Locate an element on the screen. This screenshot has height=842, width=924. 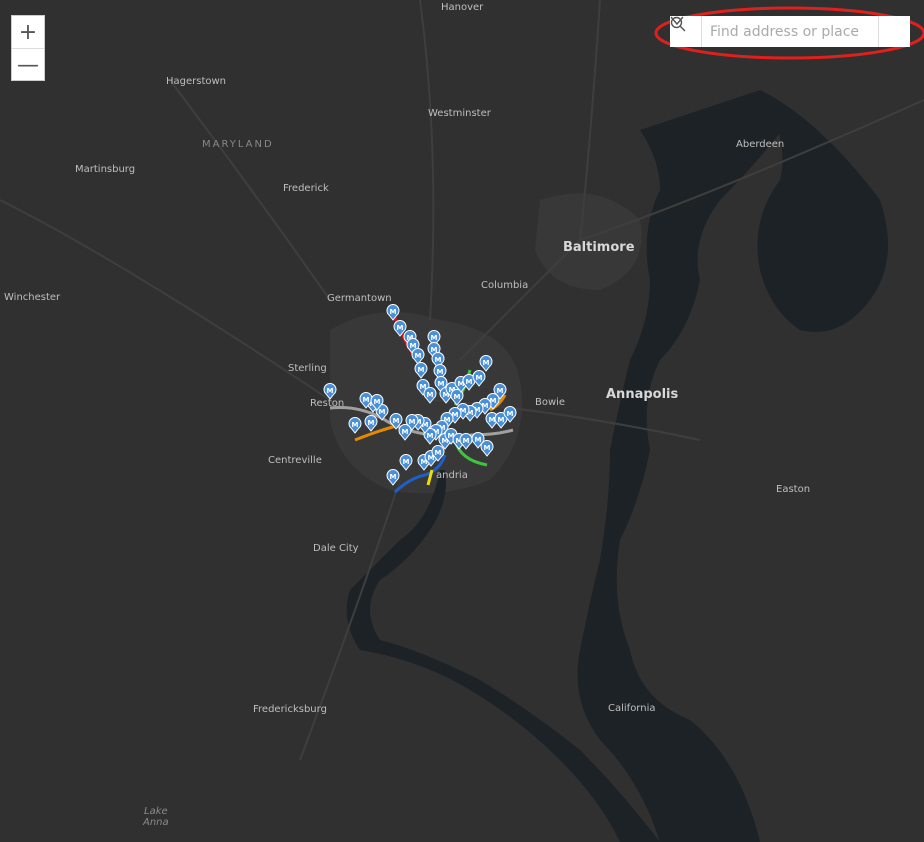
bay-eastern-shore is located at coordinates (822, 211).